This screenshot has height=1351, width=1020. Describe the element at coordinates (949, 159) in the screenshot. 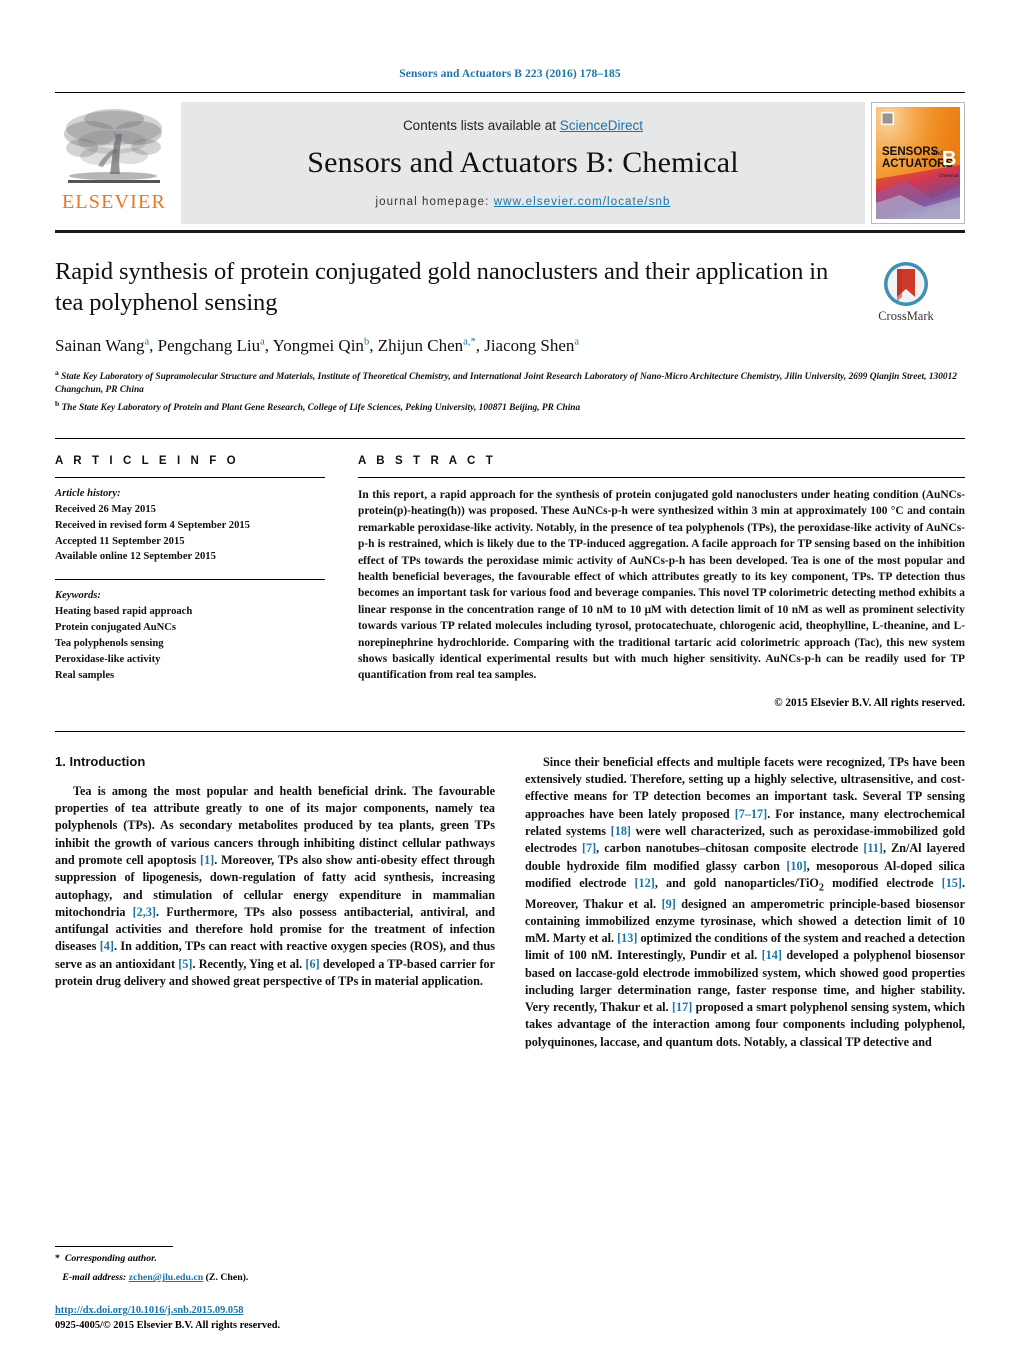

I see `cover-letter-b: B` at that location.